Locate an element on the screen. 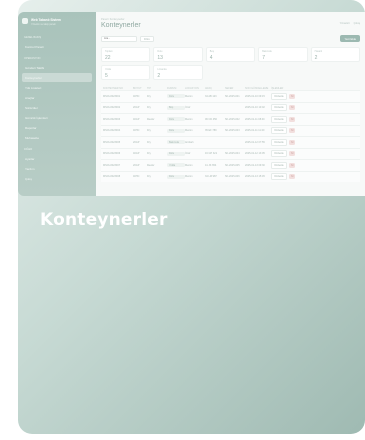 This screenshot has height=440, width=365. stat-card: Limanda 2 is located at coordinates (178, 72).